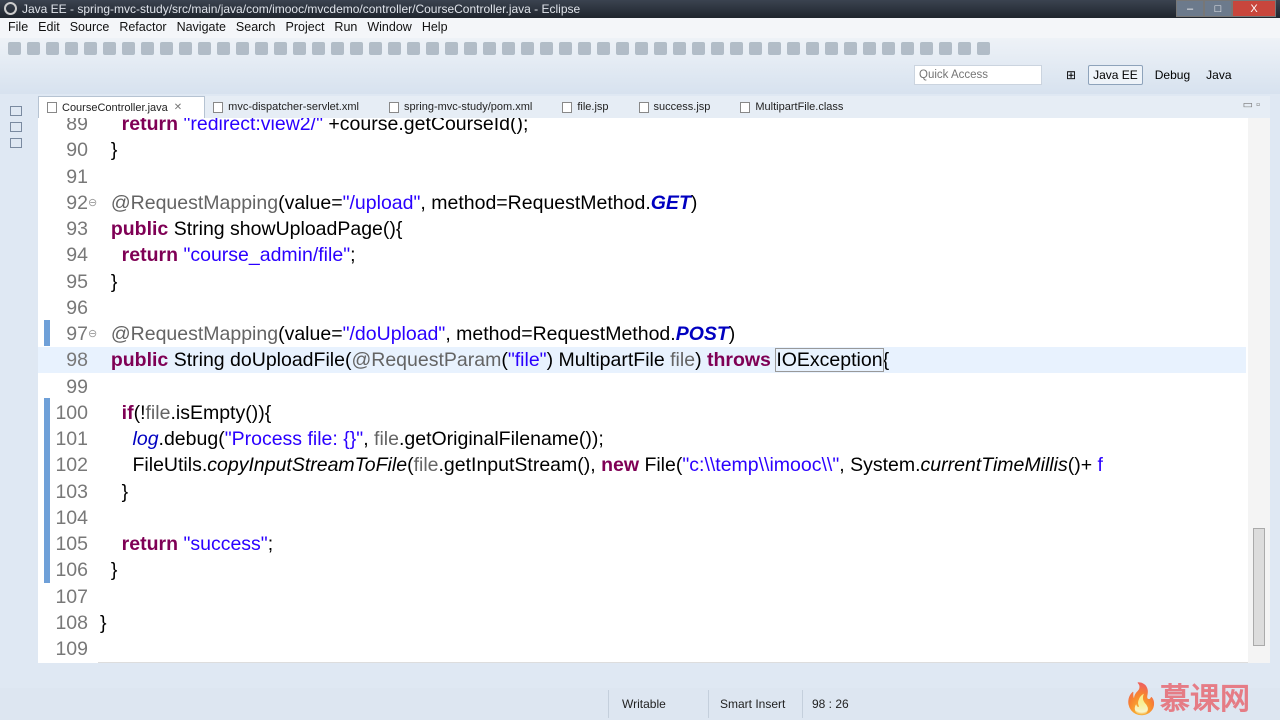 Image resolution: width=1280 pixels, height=720 pixels. What do you see at coordinates (467, 107) in the screenshot?
I see `tab-spring-mvc-study-pom-xml: spring-mvc-study/pom.xml` at bounding box center [467, 107].